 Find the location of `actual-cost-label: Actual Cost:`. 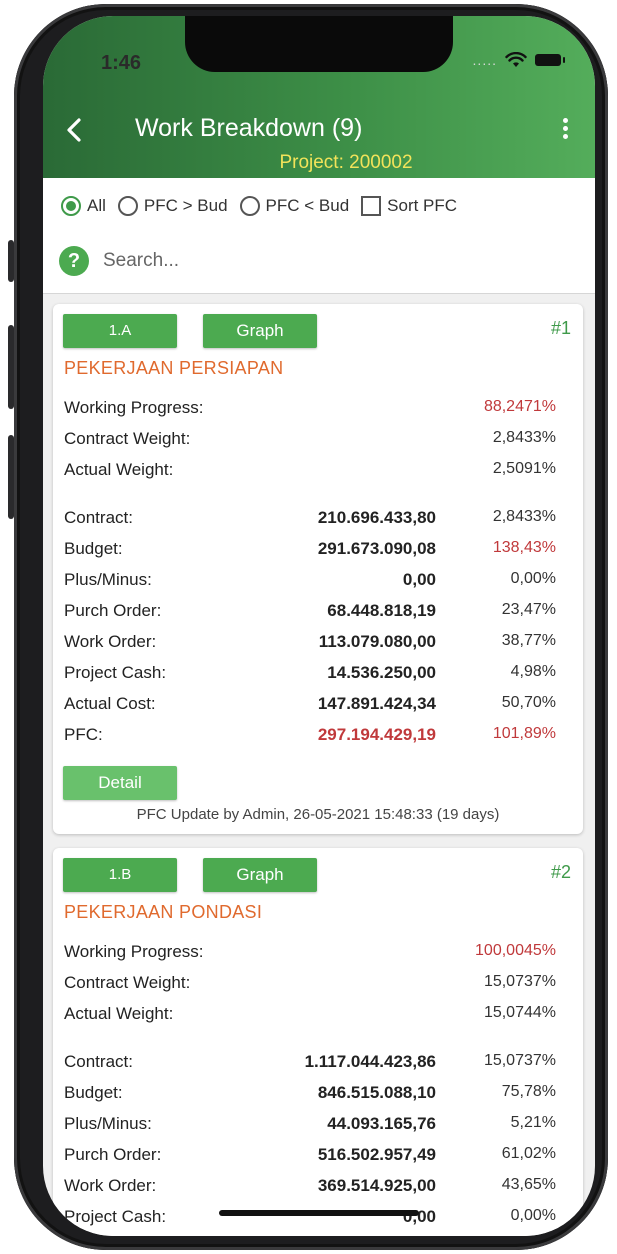

actual-cost-label: Actual Cost: is located at coordinates (110, 703).